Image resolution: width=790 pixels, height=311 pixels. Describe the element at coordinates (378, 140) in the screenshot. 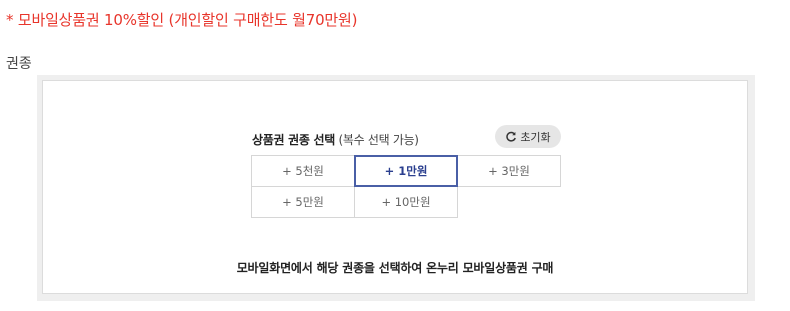

I see `selector-title-sub: (복수 선택 가능)` at that location.